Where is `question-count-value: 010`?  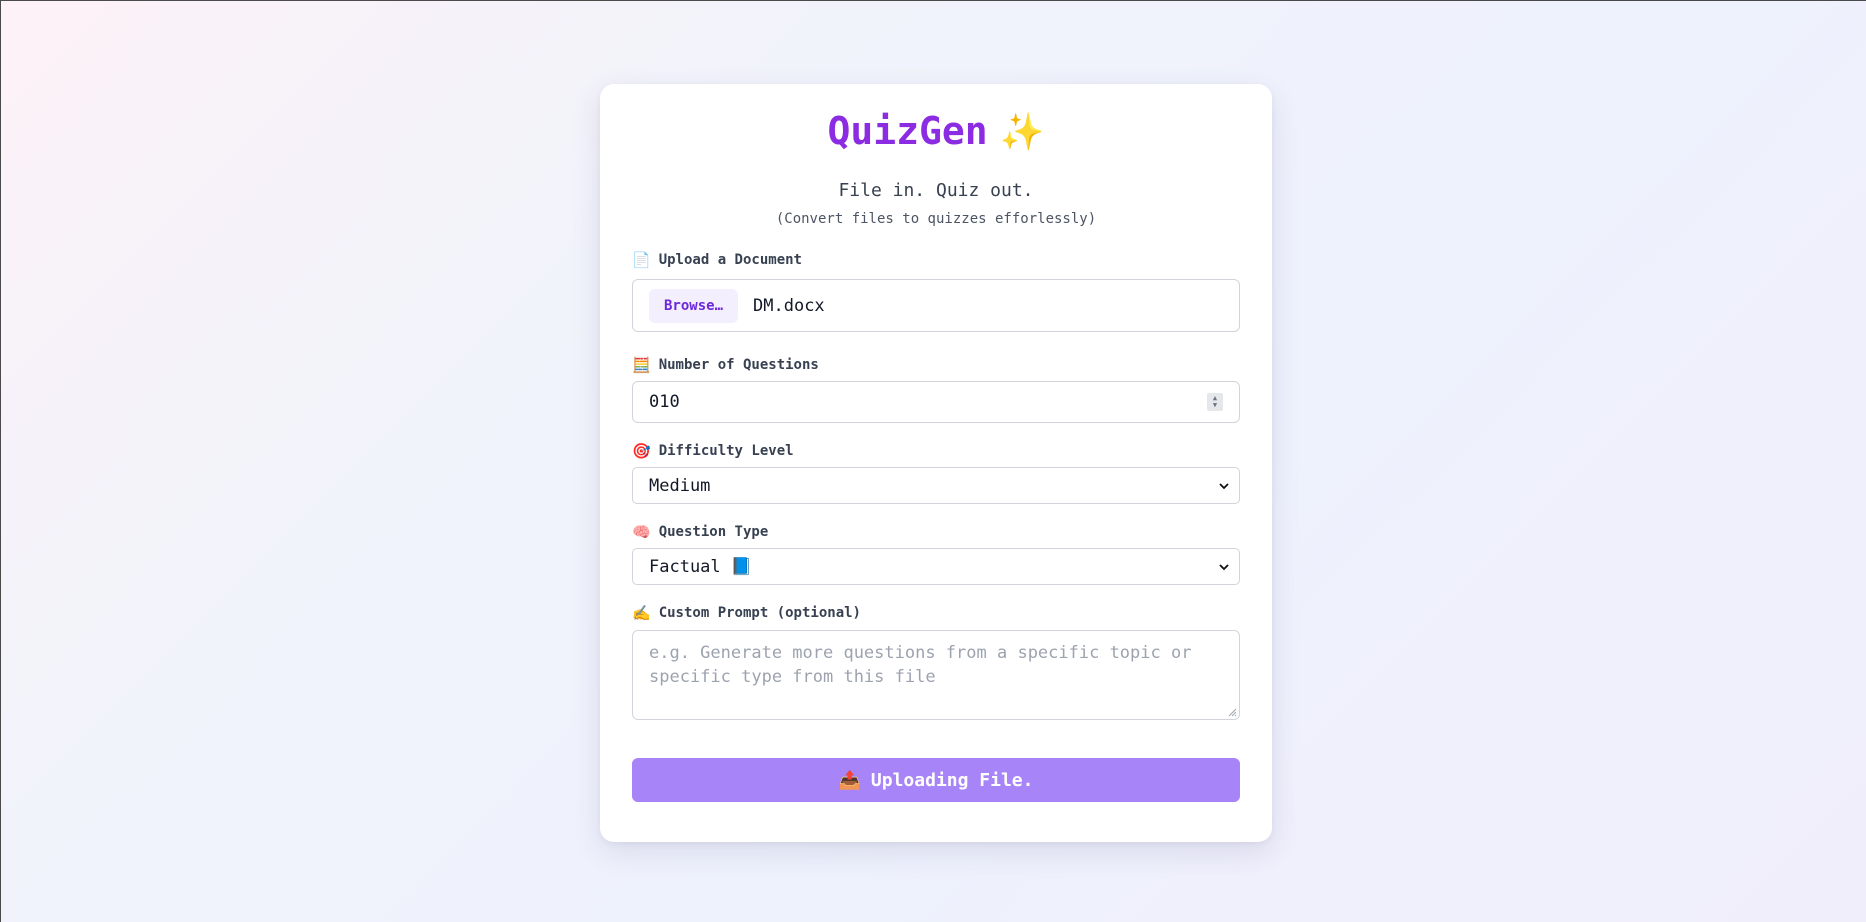 question-count-value: 010 is located at coordinates (664, 402).